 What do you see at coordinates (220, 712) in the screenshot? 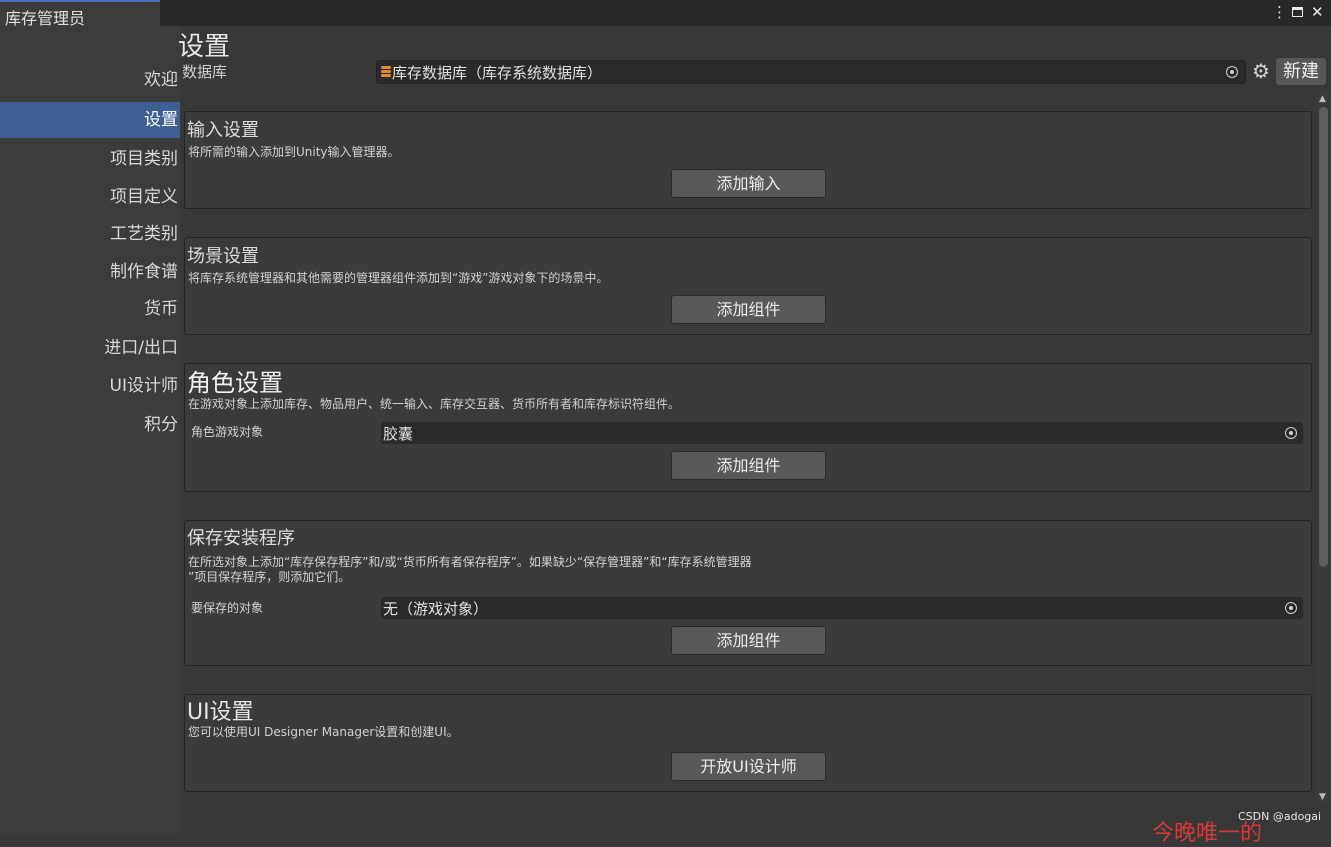
I see `ui-settings-title: UI设置` at bounding box center [220, 712].